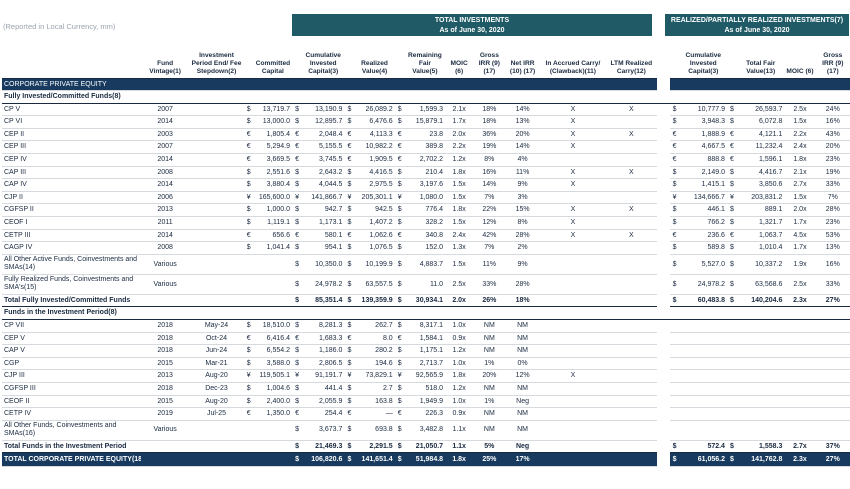 The height and width of the screenshot is (489, 850). Describe the element at coordinates (761, 414) in the screenshot. I see `cell-r-total-fair-value` at that location.